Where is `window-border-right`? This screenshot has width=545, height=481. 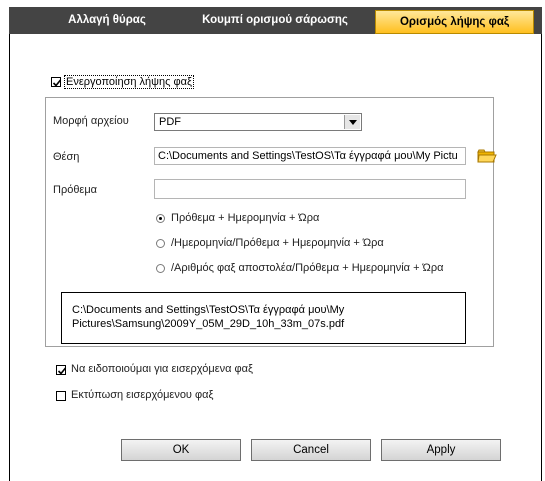 window-border-right is located at coordinates (541, 257).